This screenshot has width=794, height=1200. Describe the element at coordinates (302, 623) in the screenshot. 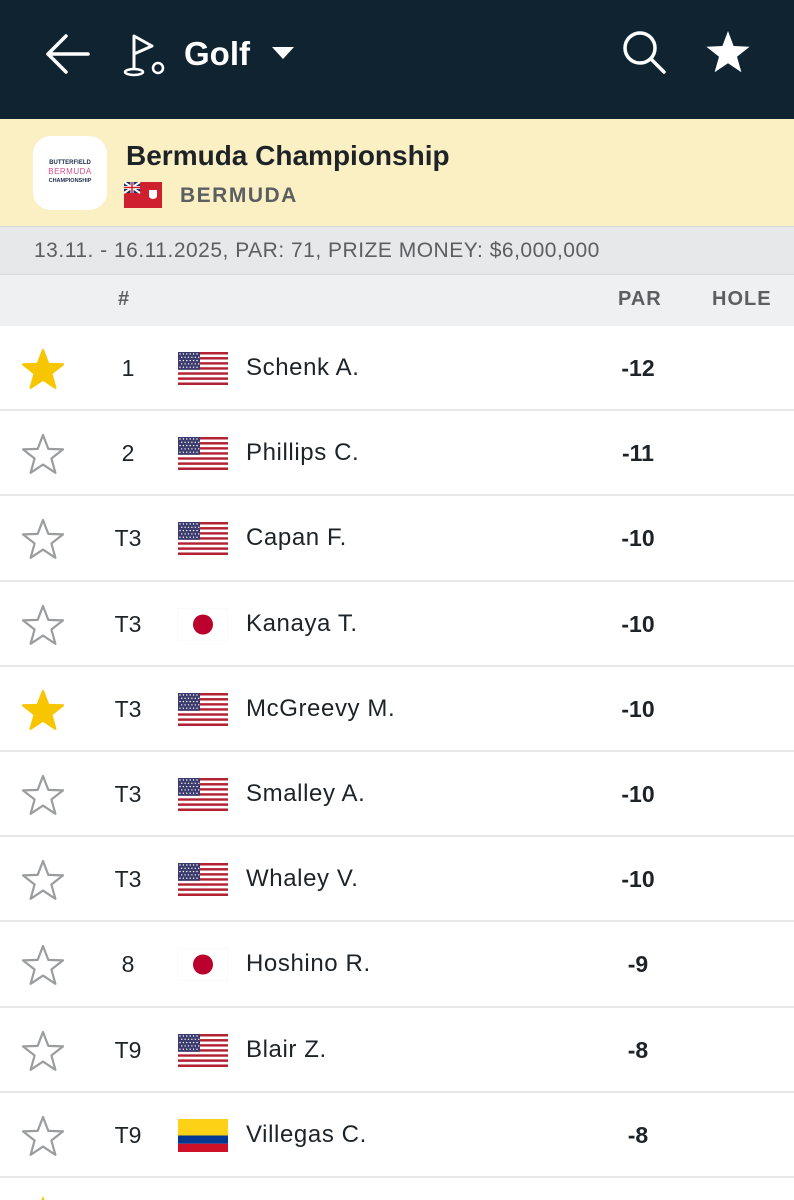

I see `player-name: Kanaya T.` at that location.